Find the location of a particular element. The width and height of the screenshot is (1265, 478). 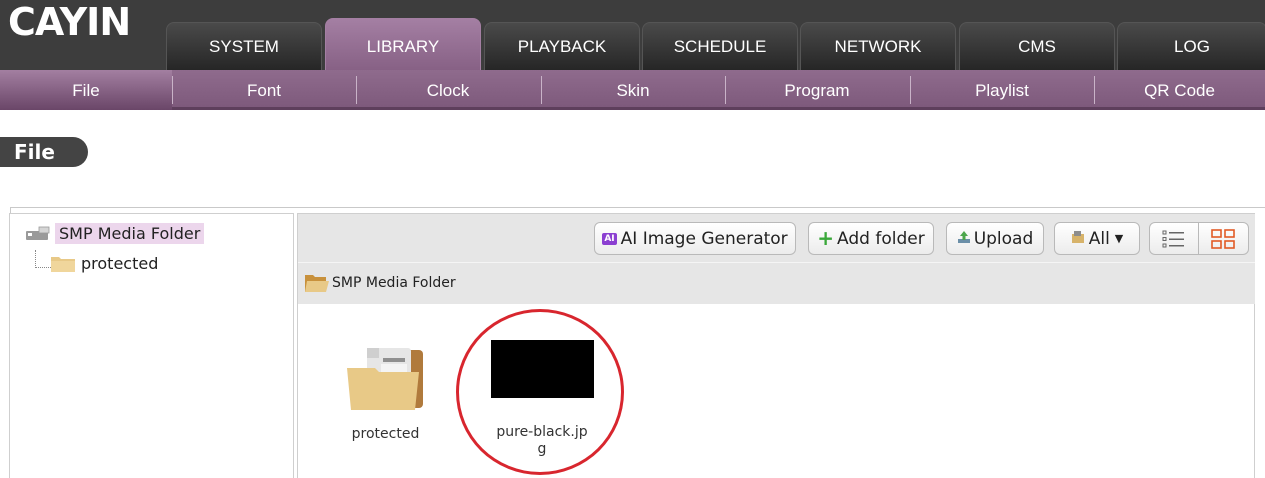

filter-dropdown: All ▼ is located at coordinates (1097, 238).